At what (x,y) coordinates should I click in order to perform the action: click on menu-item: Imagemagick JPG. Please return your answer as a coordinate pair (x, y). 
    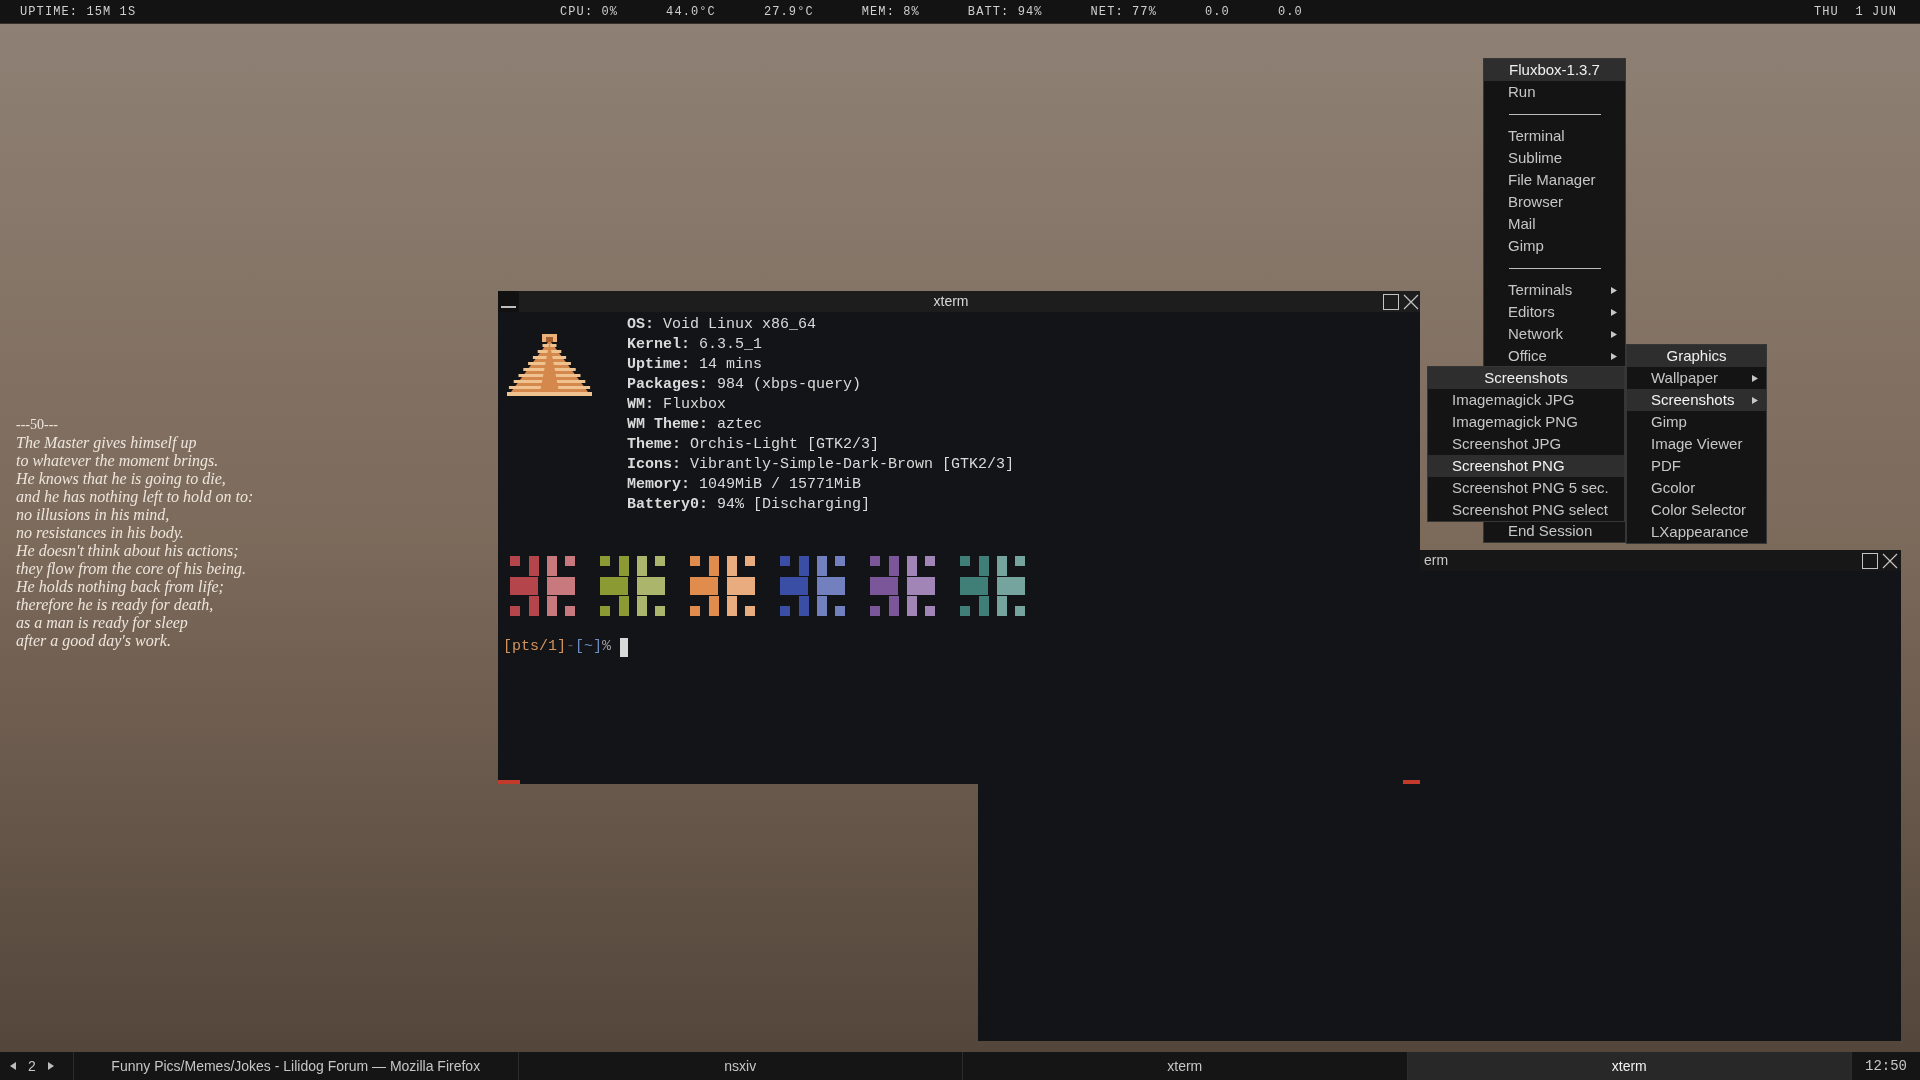
    Looking at the image, I should click on (1526, 400).